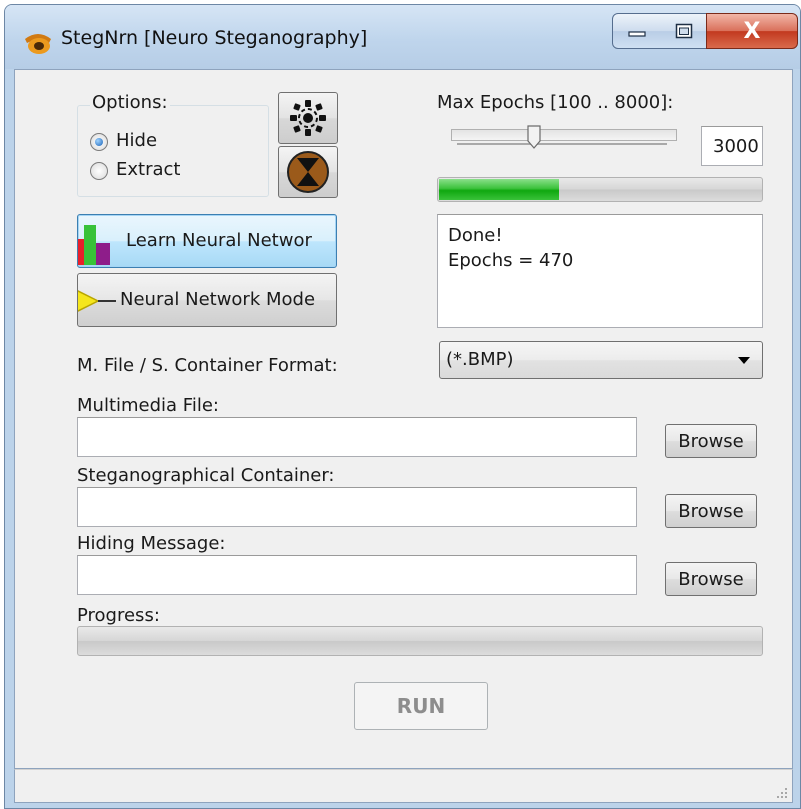 The image size is (801, 809). I want to click on neural-network-model-button: Neural Network Modе, so click(207, 300).